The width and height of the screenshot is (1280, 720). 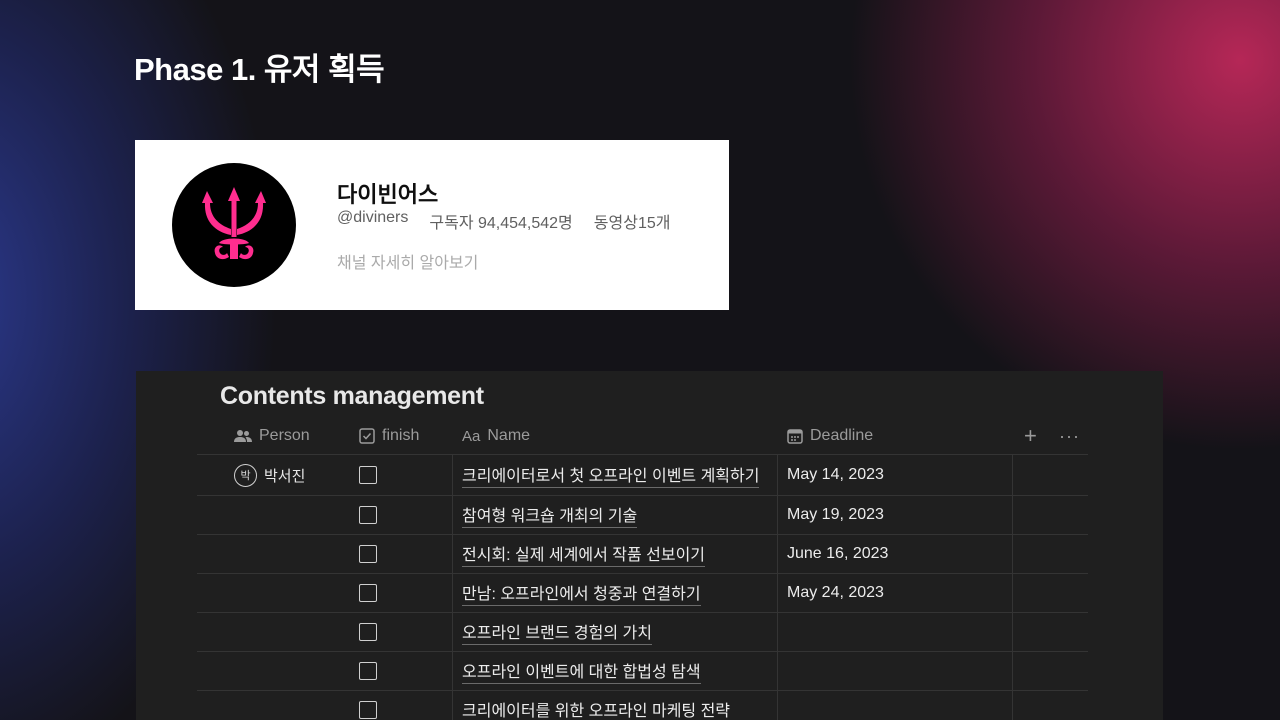 I want to click on calendar-icon, so click(x=795, y=436).